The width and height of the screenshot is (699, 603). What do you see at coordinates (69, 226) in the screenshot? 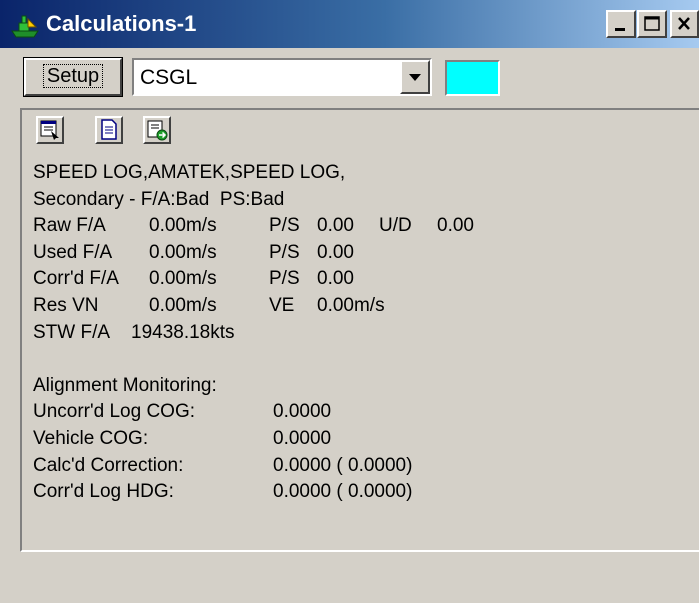
I see `raw-label: Raw F/A` at bounding box center [69, 226].